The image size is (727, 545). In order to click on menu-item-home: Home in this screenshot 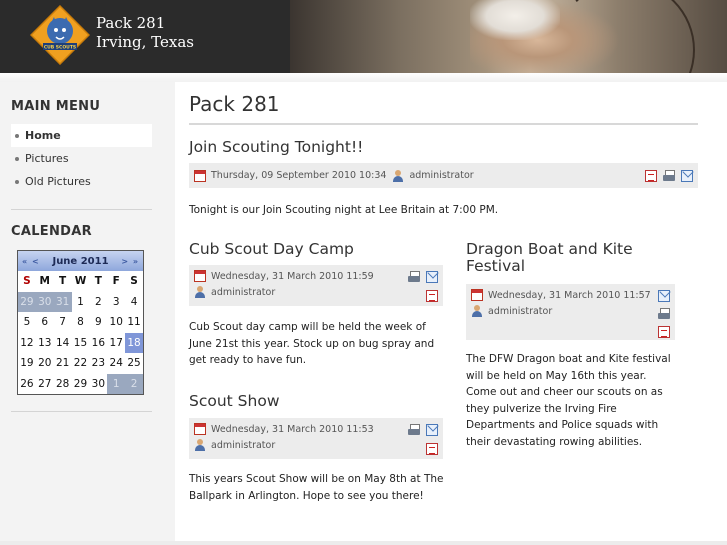, I will do `click(81, 135)`.